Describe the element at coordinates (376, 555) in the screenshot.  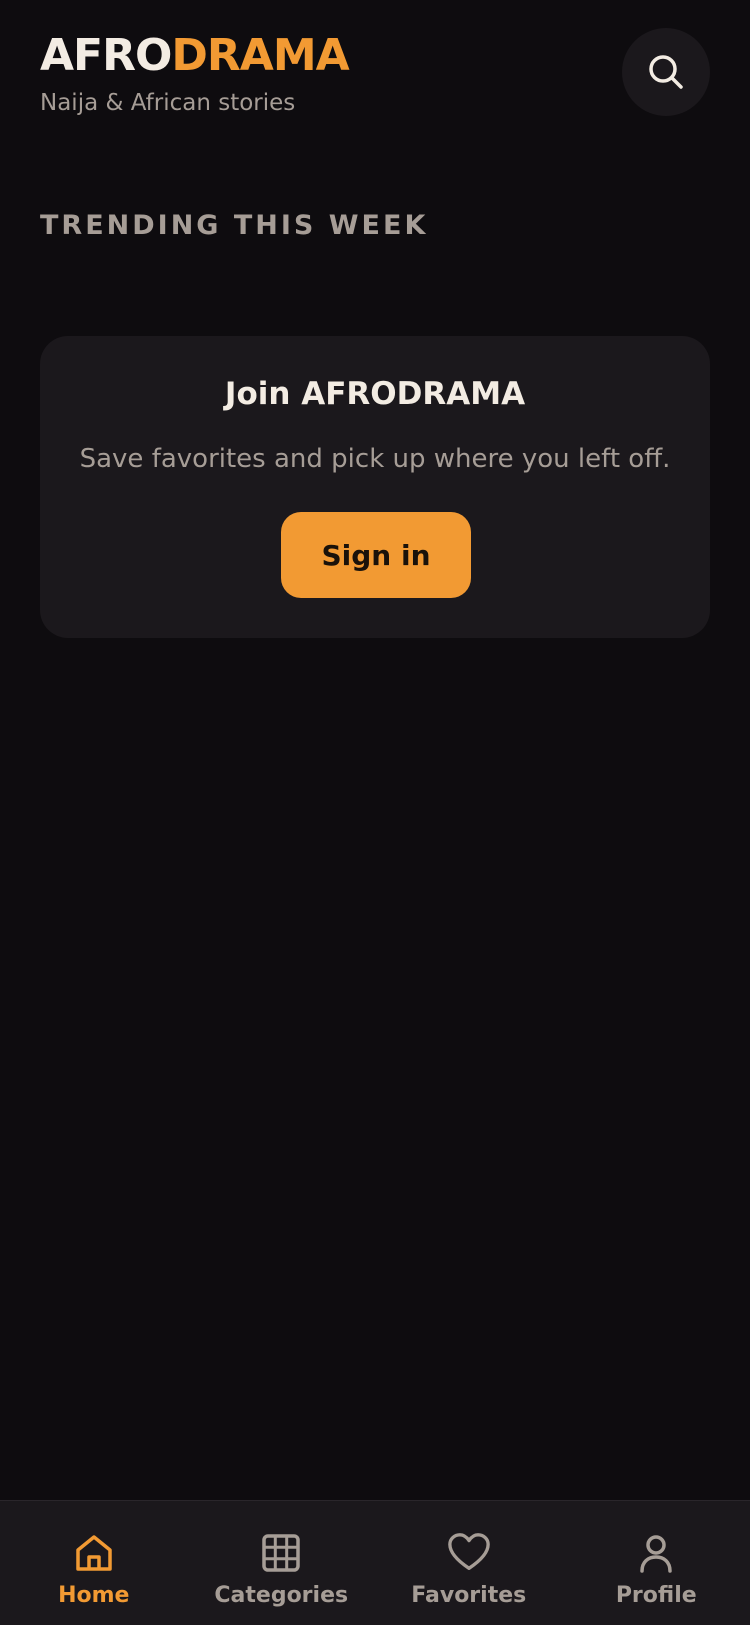
I see `sign-in-button: Sign in` at that location.